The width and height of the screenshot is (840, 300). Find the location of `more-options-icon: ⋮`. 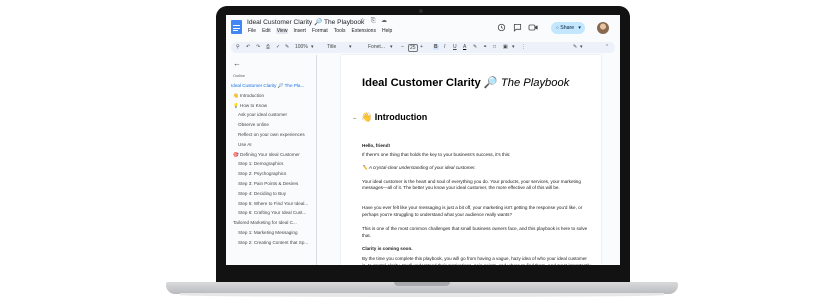

more-options-icon: ⋮ is located at coordinates (523, 47).